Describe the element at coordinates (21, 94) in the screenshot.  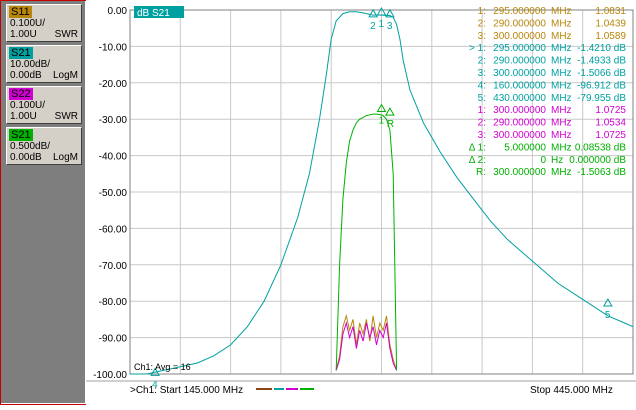
I see `trace-name: S22` at that location.